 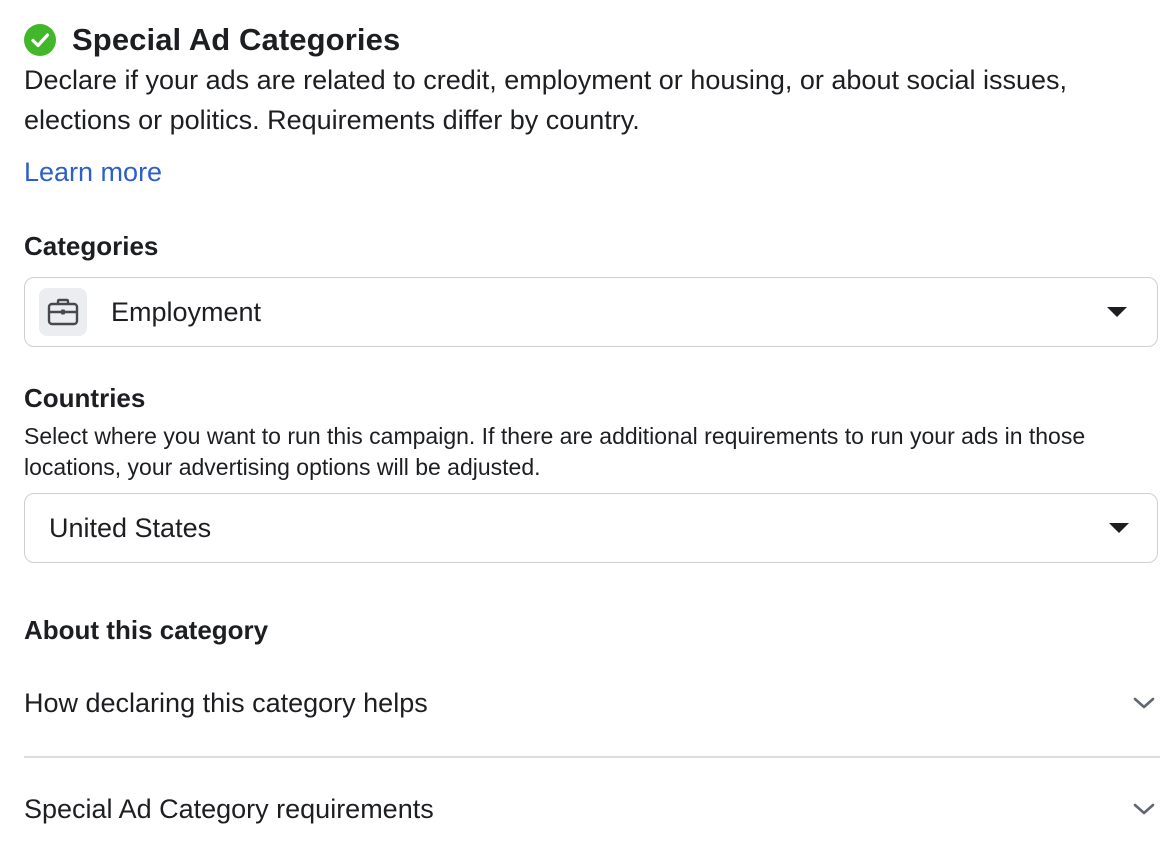 I want to click on accordion-label: How declaring this category helps, so click(x=226, y=702).